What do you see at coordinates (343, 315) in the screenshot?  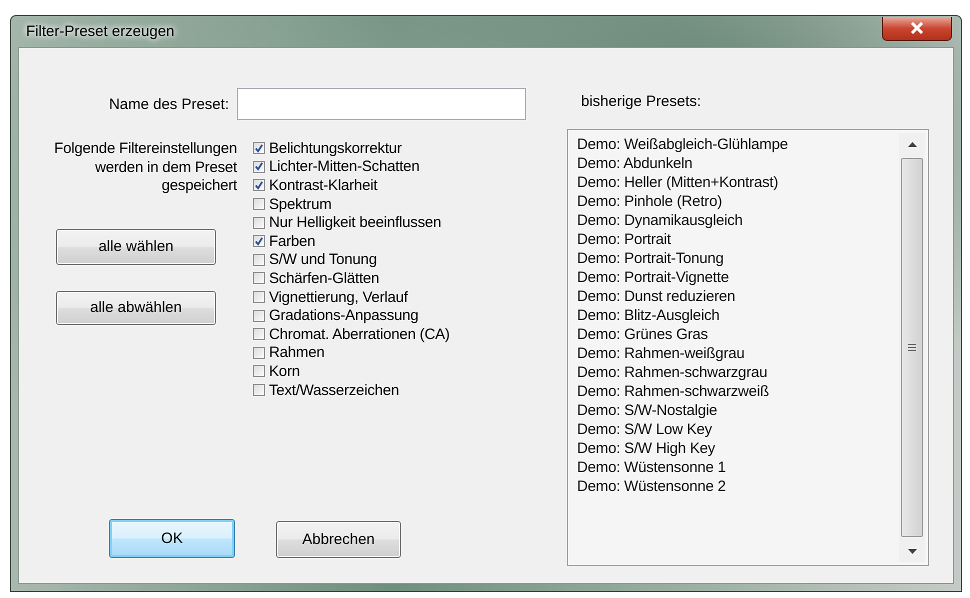 I see `checkbox-label: Gradations-Anpassung` at bounding box center [343, 315].